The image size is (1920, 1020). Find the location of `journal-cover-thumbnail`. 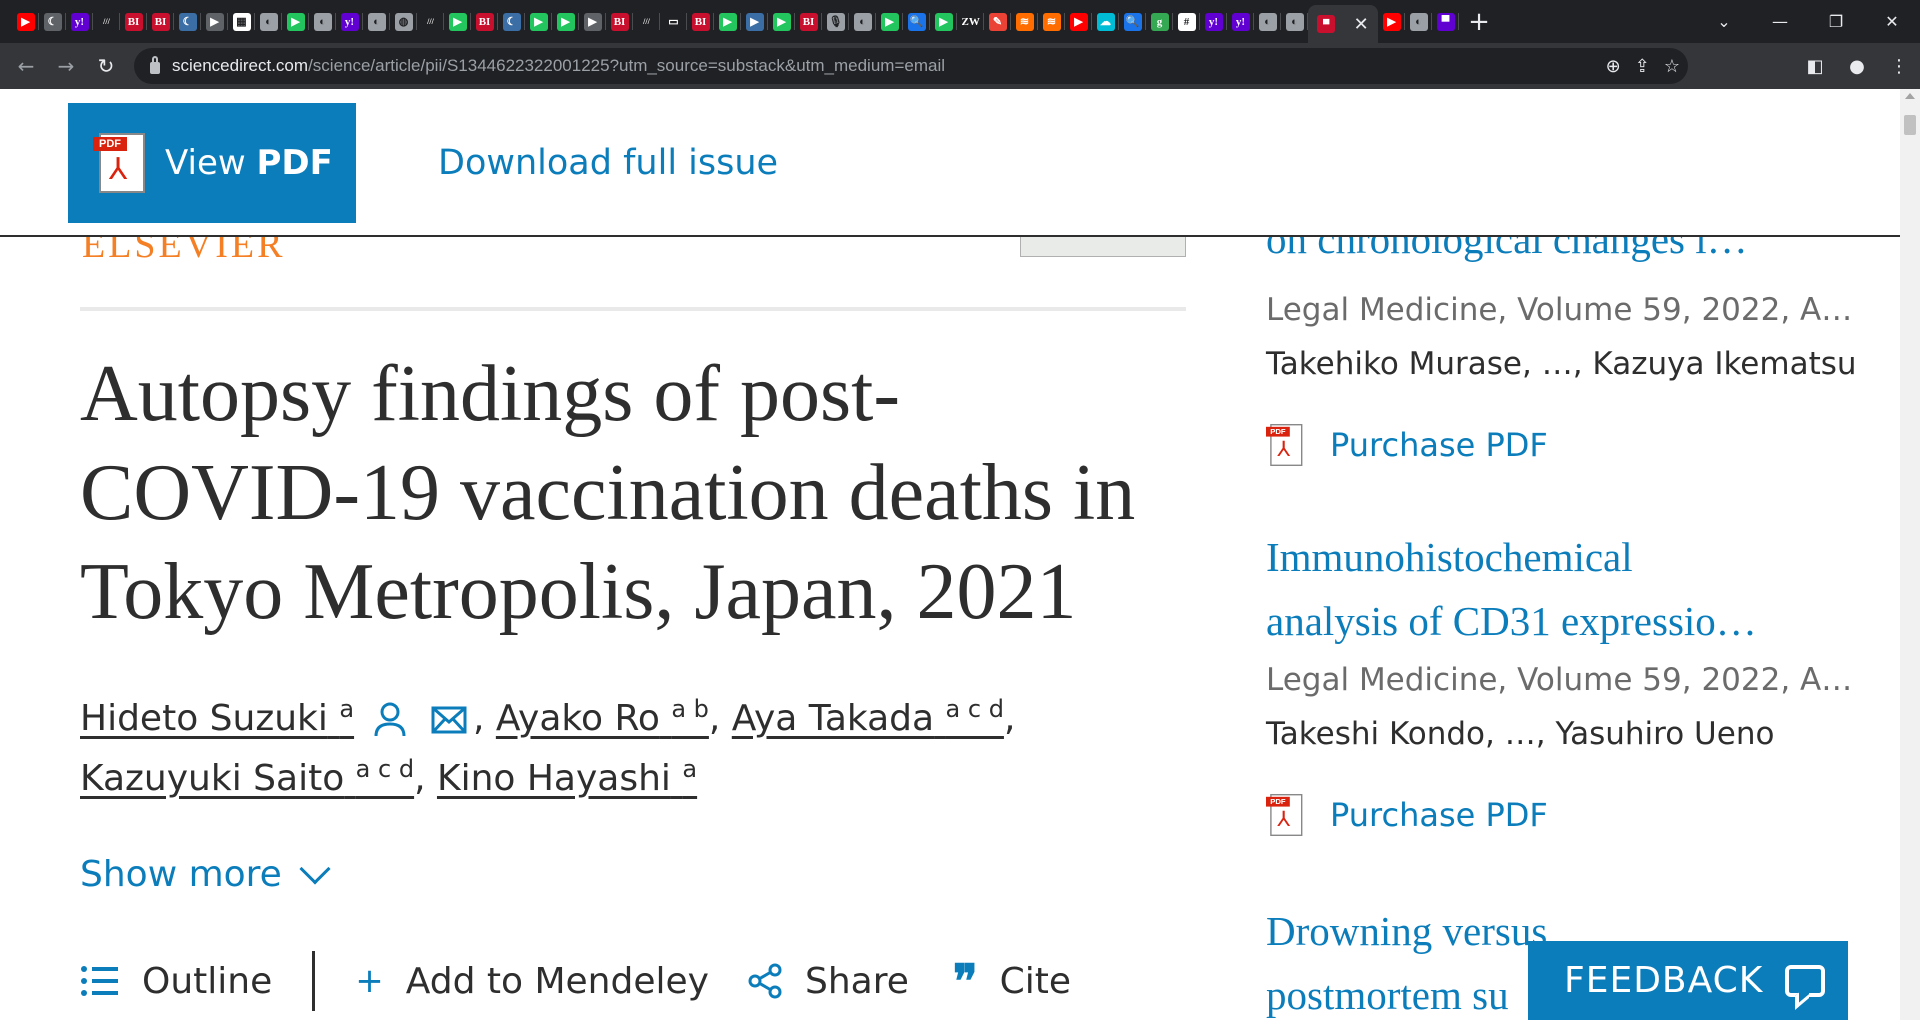

journal-cover-thumbnail is located at coordinates (1103, 247).